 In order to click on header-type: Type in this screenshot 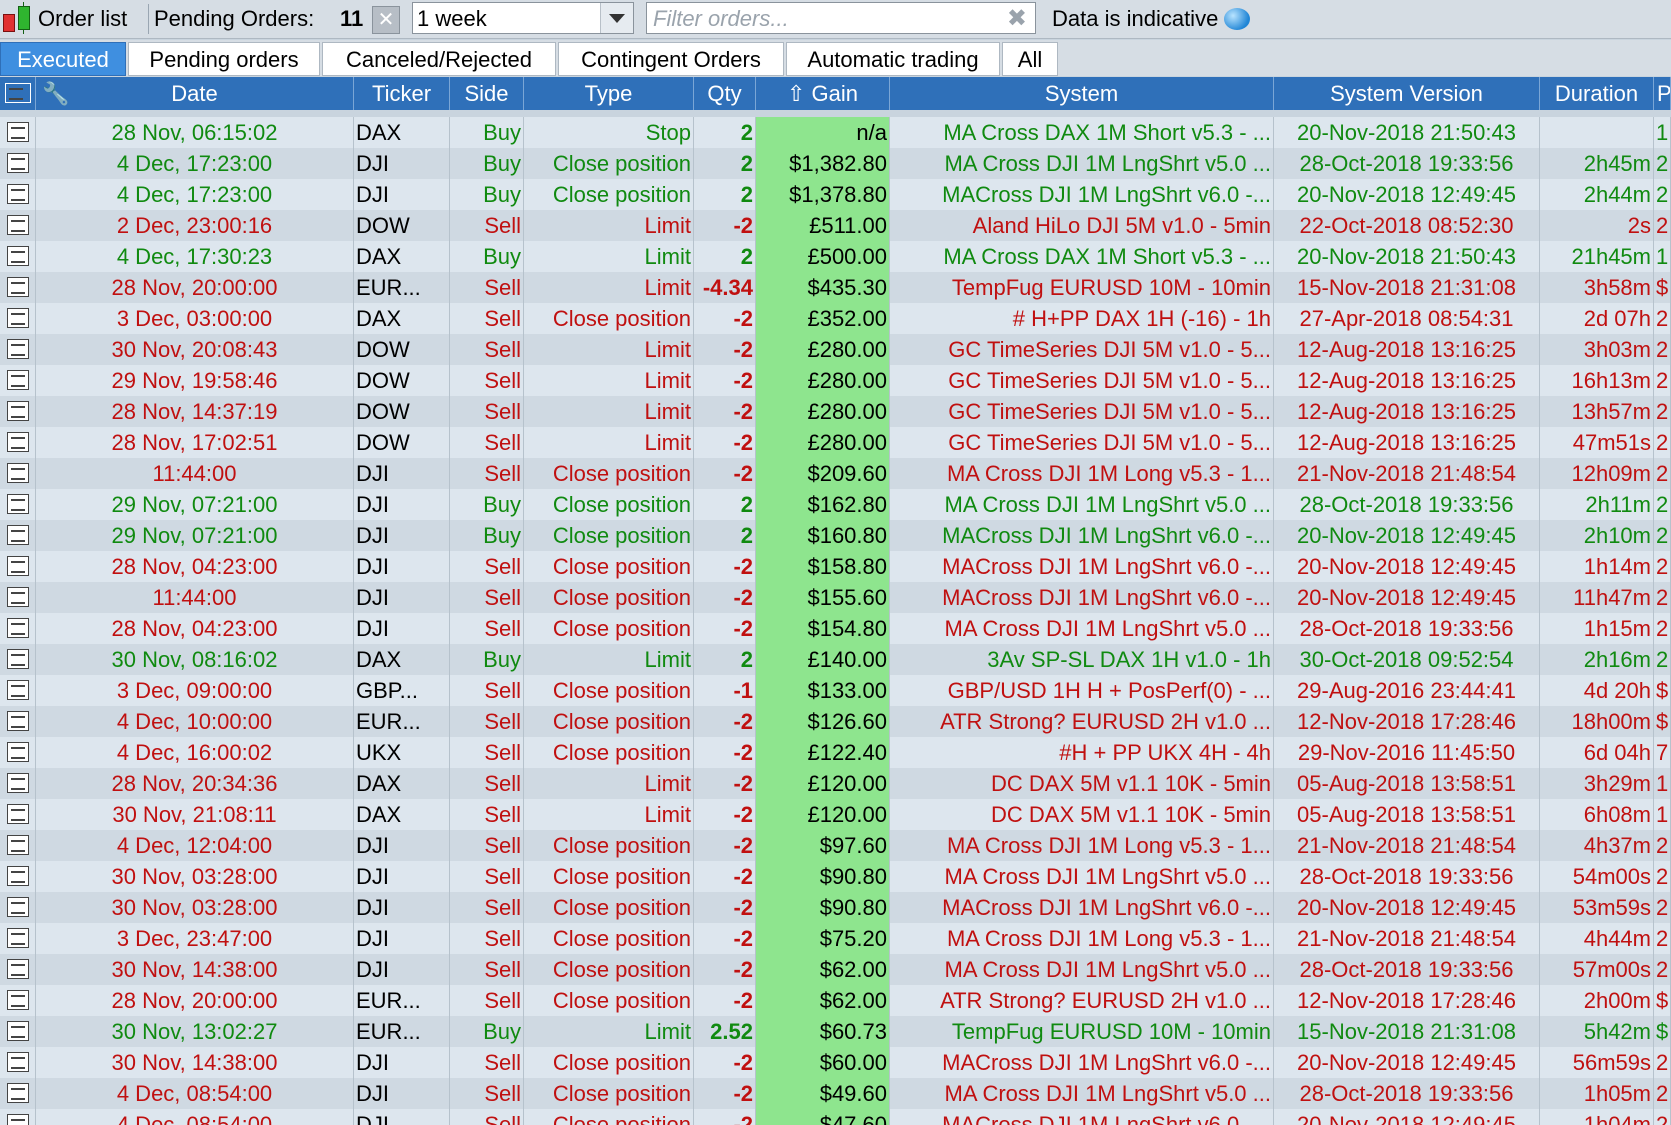, I will do `click(609, 93)`.